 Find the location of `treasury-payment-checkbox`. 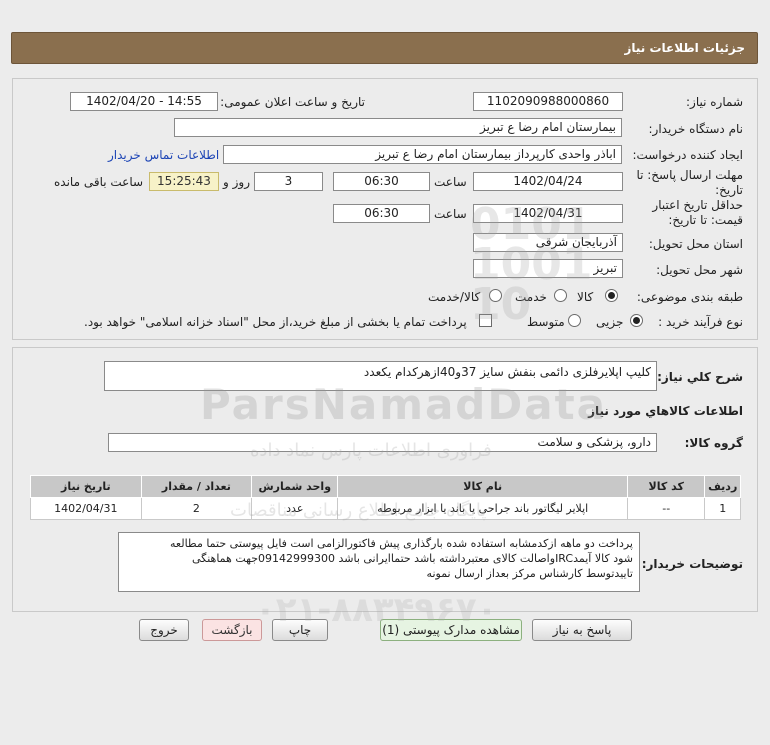

treasury-payment-checkbox is located at coordinates (485, 320).